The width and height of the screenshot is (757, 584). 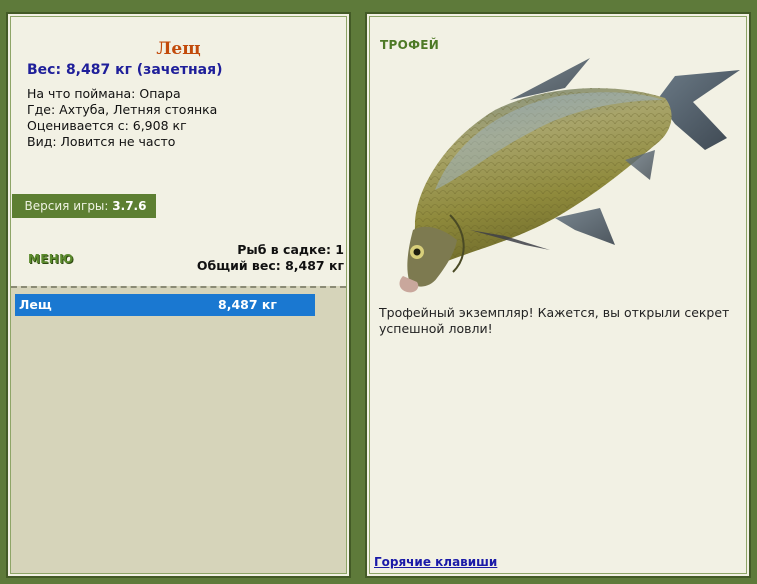 What do you see at coordinates (129, 206) in the screenshot?
I see `version-value: 3.7.6` at bounding box center [129, 206].